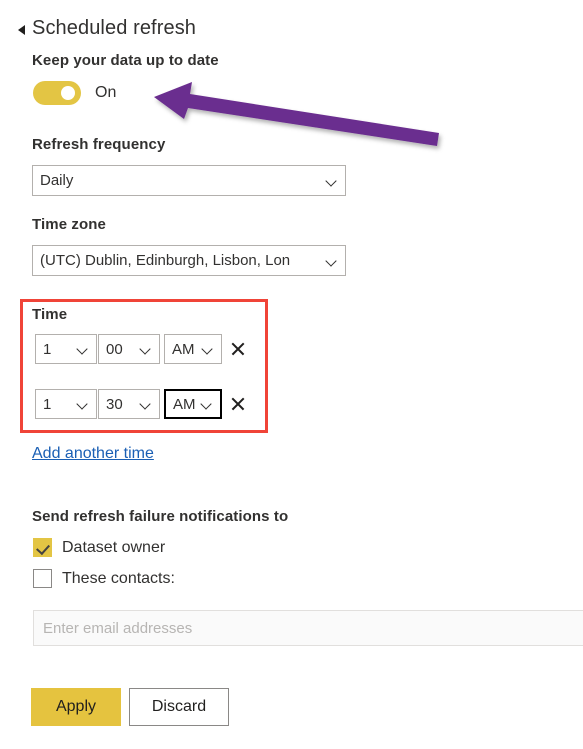 The height and width of the screenshot is (749, 583). Describe the element at coordinates (66, 349) in the screenshot. I see `time-row-1-hour-select: 1` at that location.